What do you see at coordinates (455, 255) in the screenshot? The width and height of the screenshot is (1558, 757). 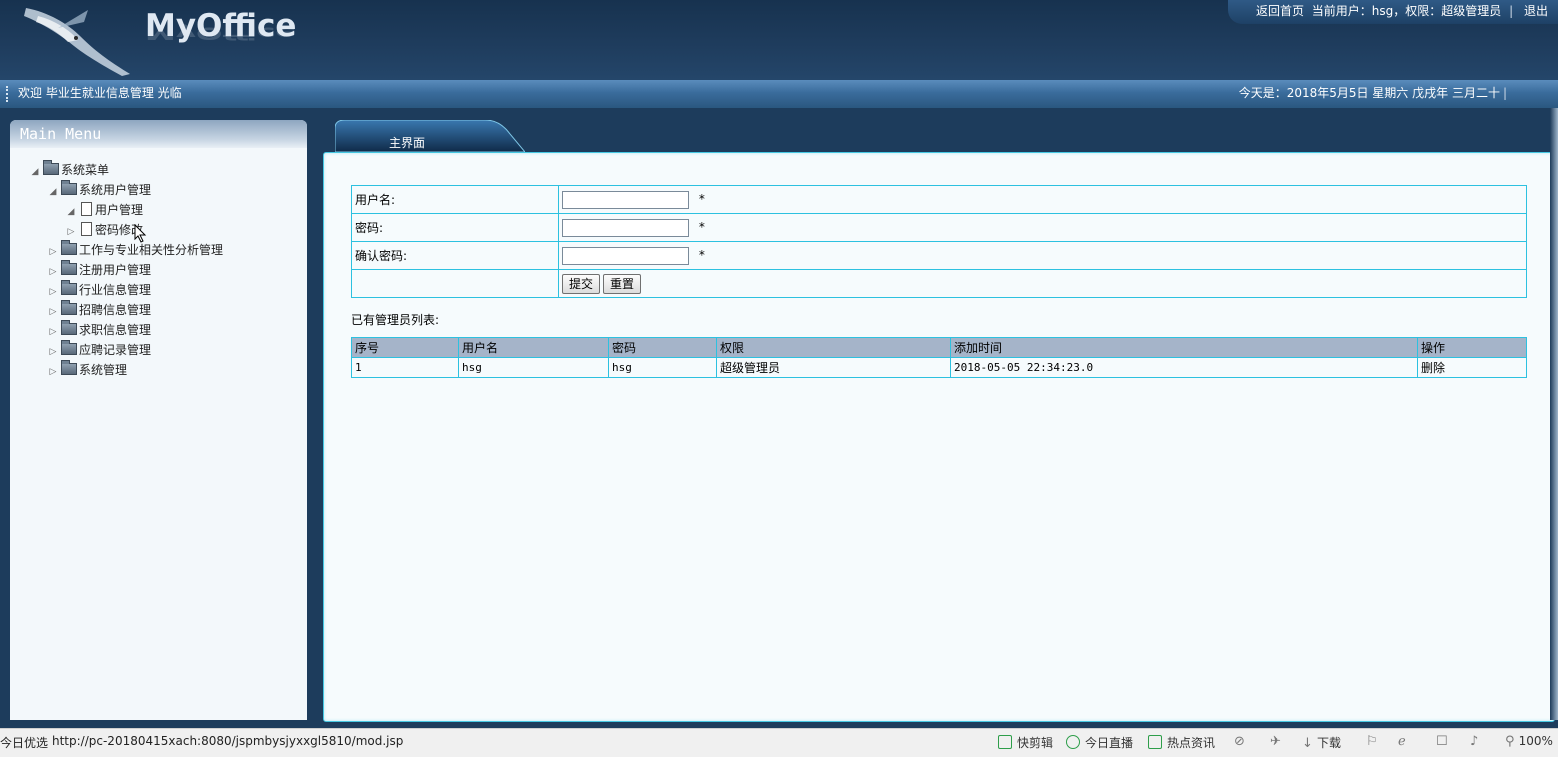 I see `confirm-password-label: 确认密码:` at bounding box center [455, 255].